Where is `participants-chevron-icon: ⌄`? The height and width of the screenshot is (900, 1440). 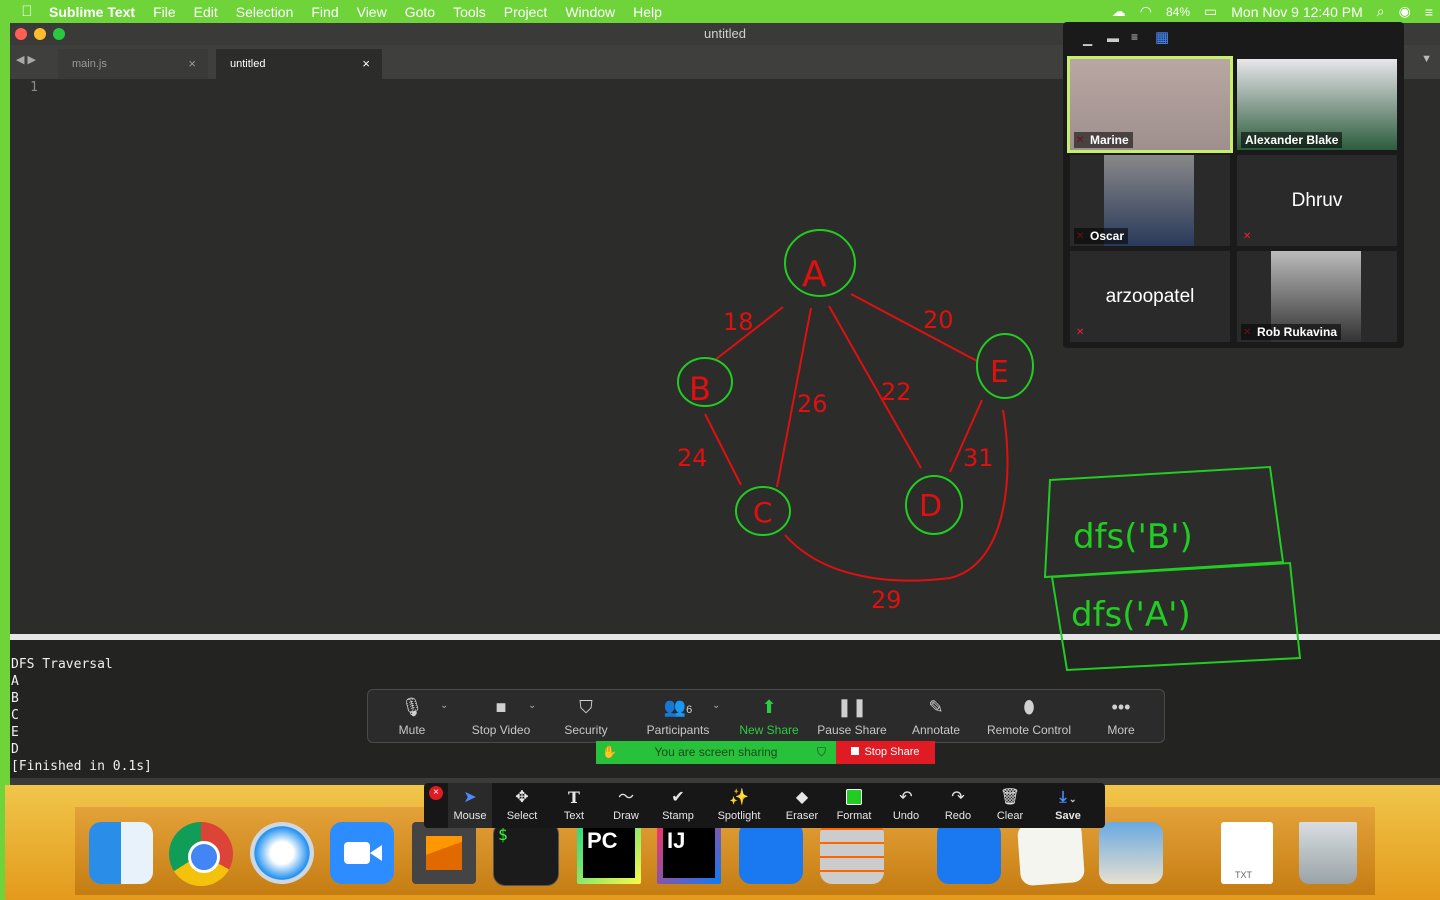 participants-chevron-icon: ⌄ is located at coordinates (716, 705).